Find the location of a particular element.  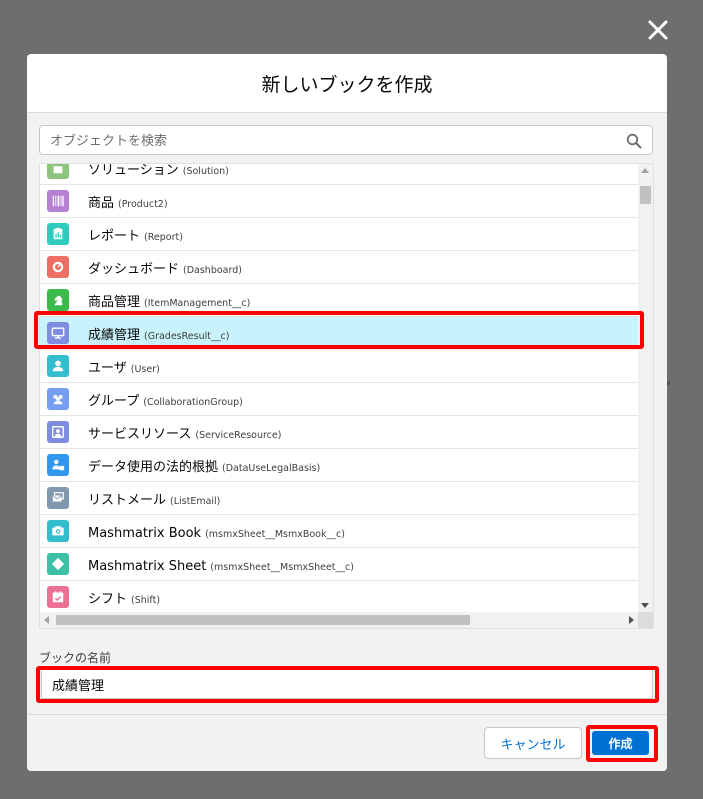

list-item-text: シフト (Shift) is located at coordinates (124, 597).